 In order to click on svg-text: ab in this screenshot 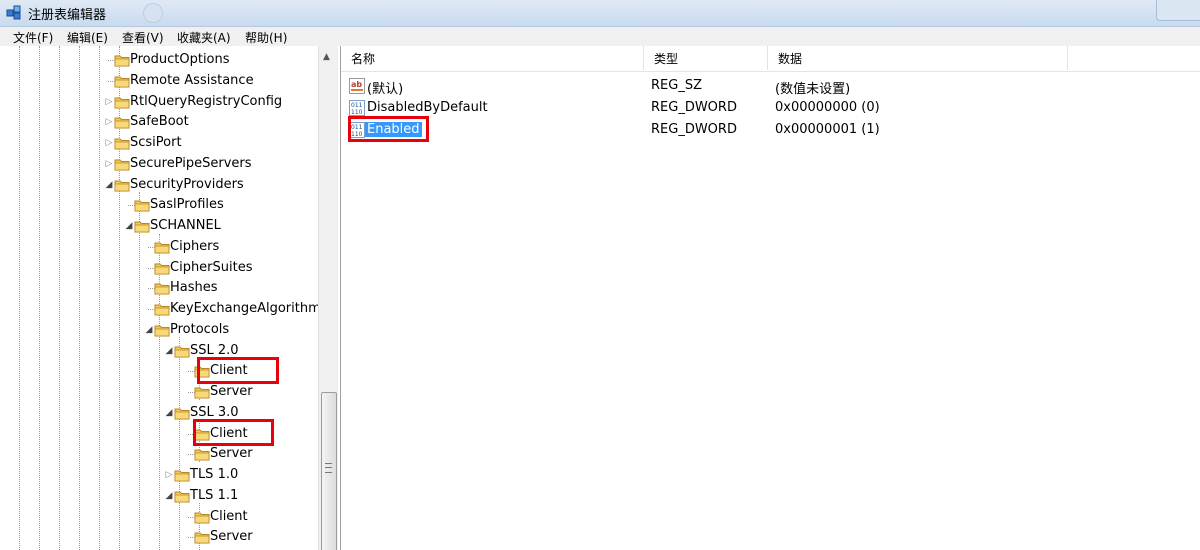, I will do `click(356, 84)`.